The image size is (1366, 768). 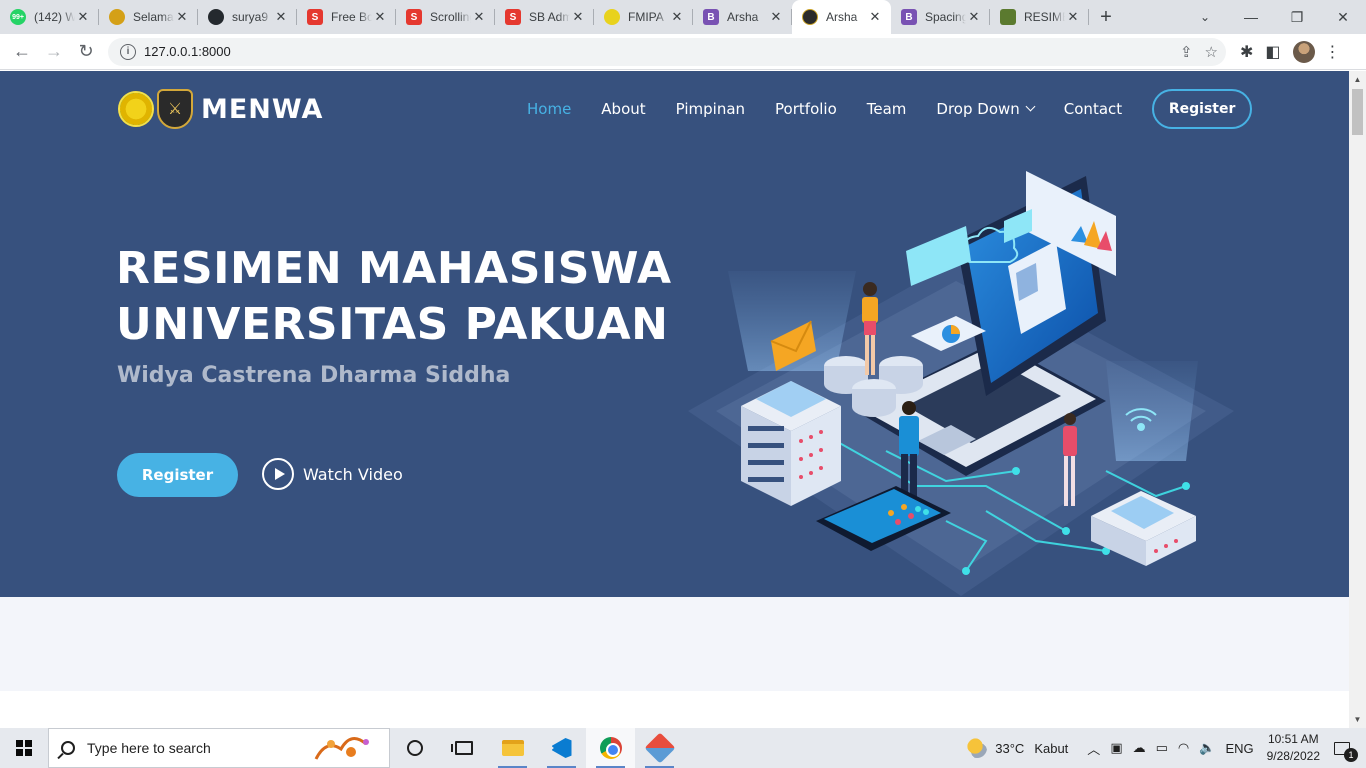 I want to click on tab-selamat: Selamat Datang ✕, so click(x=148, y=17).